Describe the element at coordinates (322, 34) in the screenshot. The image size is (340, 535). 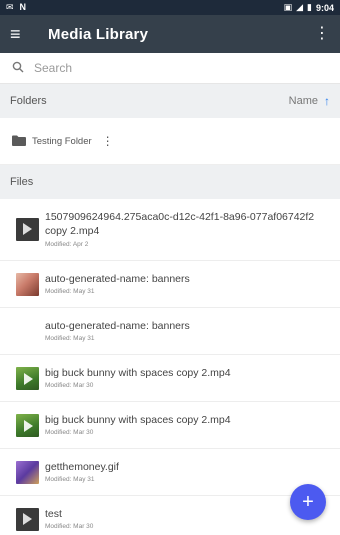
I see `more-vert-icon: ⋮` at that location.